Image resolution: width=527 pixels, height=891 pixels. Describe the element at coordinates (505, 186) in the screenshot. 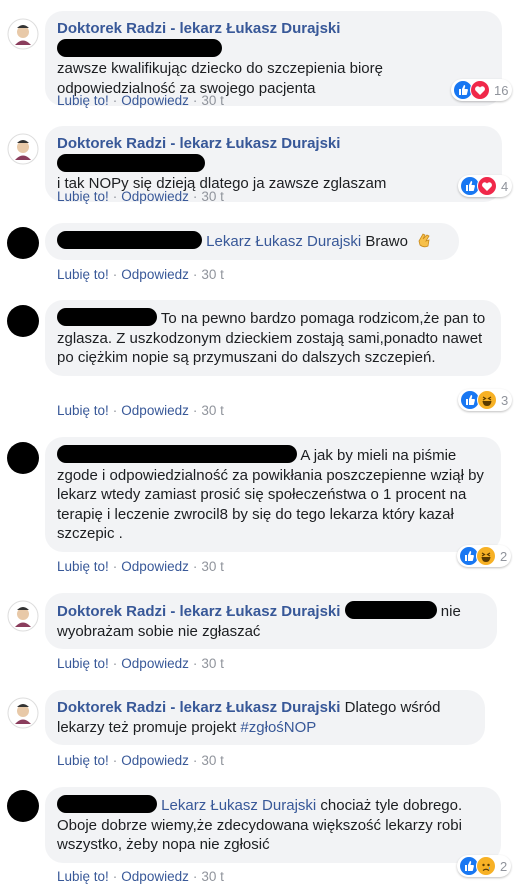

I see `reaction-count: 4` at that location.